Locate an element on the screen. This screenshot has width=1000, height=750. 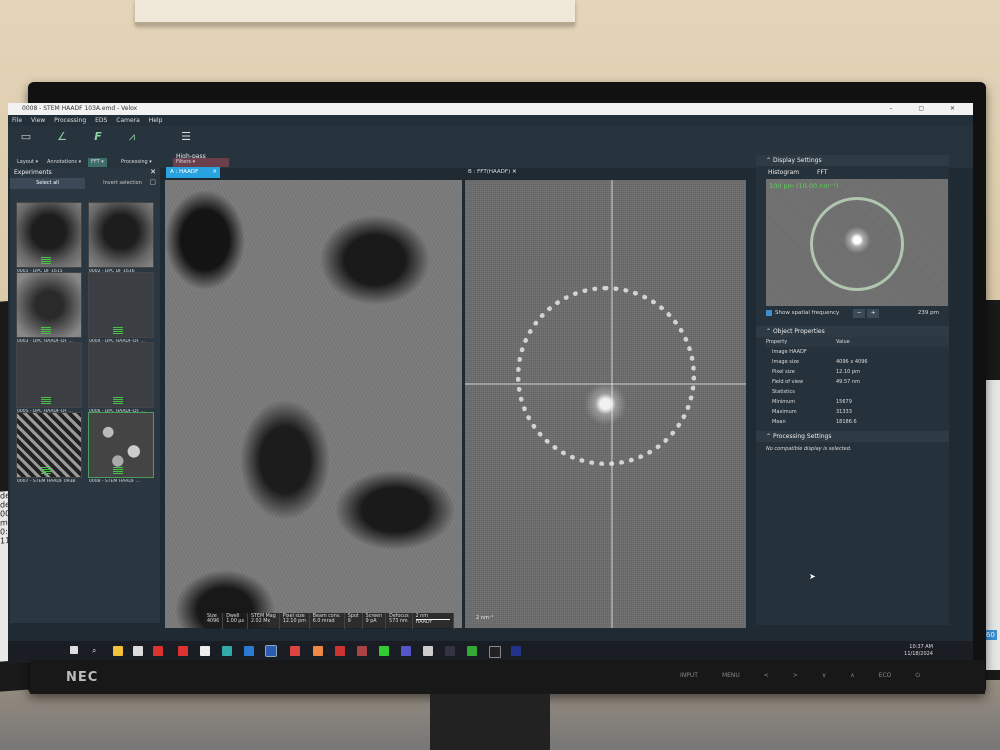
monitor-menu-button: MENU is located at coordinates (731, 676).